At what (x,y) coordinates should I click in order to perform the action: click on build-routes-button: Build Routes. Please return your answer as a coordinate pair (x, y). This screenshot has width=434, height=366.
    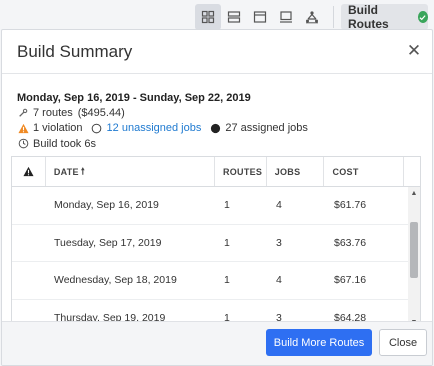
    Looking at the image, I should click on (384, 17).